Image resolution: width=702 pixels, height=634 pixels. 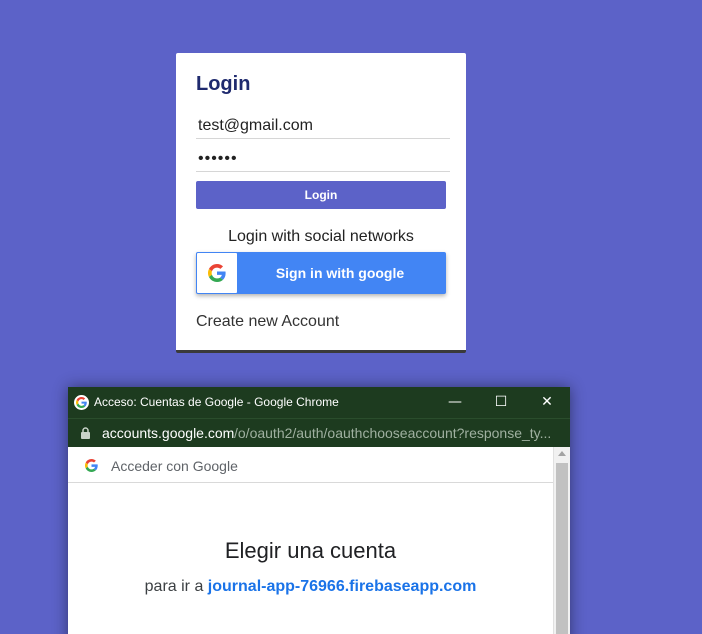 What do you see at coordinates (223, 84) in the screenshot?
I see `login-title: Login` at bounding box center [223, 84].